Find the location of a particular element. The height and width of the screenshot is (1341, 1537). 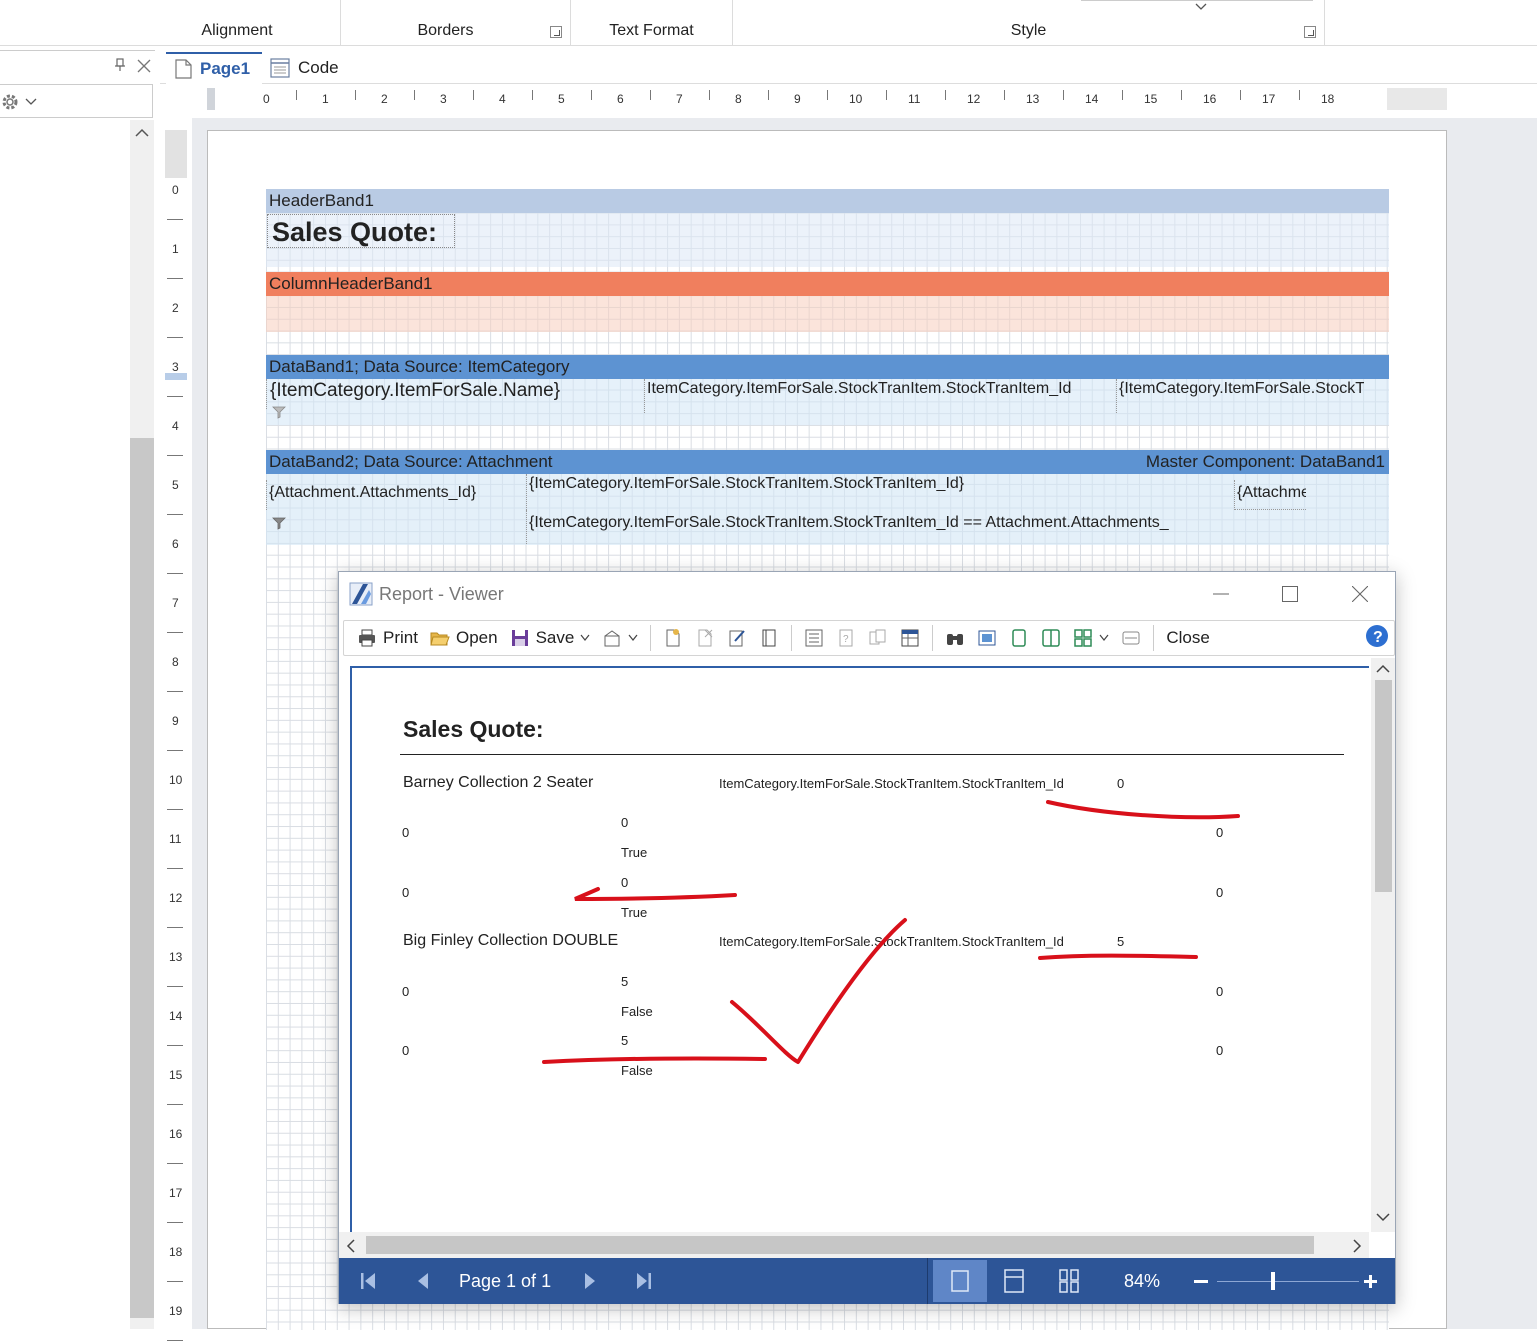

save-button: Save is located at coordinates (550, 638).